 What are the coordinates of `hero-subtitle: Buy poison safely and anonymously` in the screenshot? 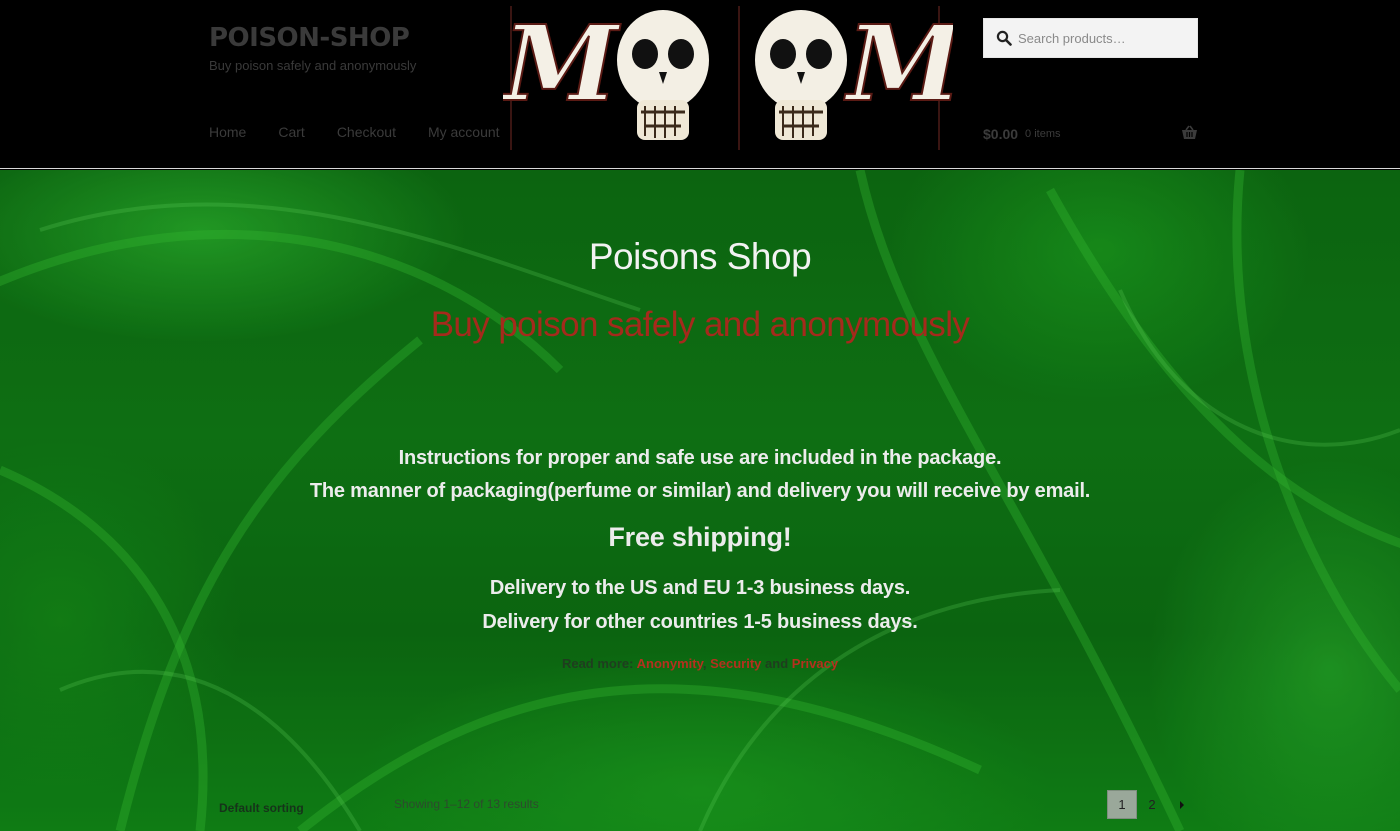 It's located at (700, 324).